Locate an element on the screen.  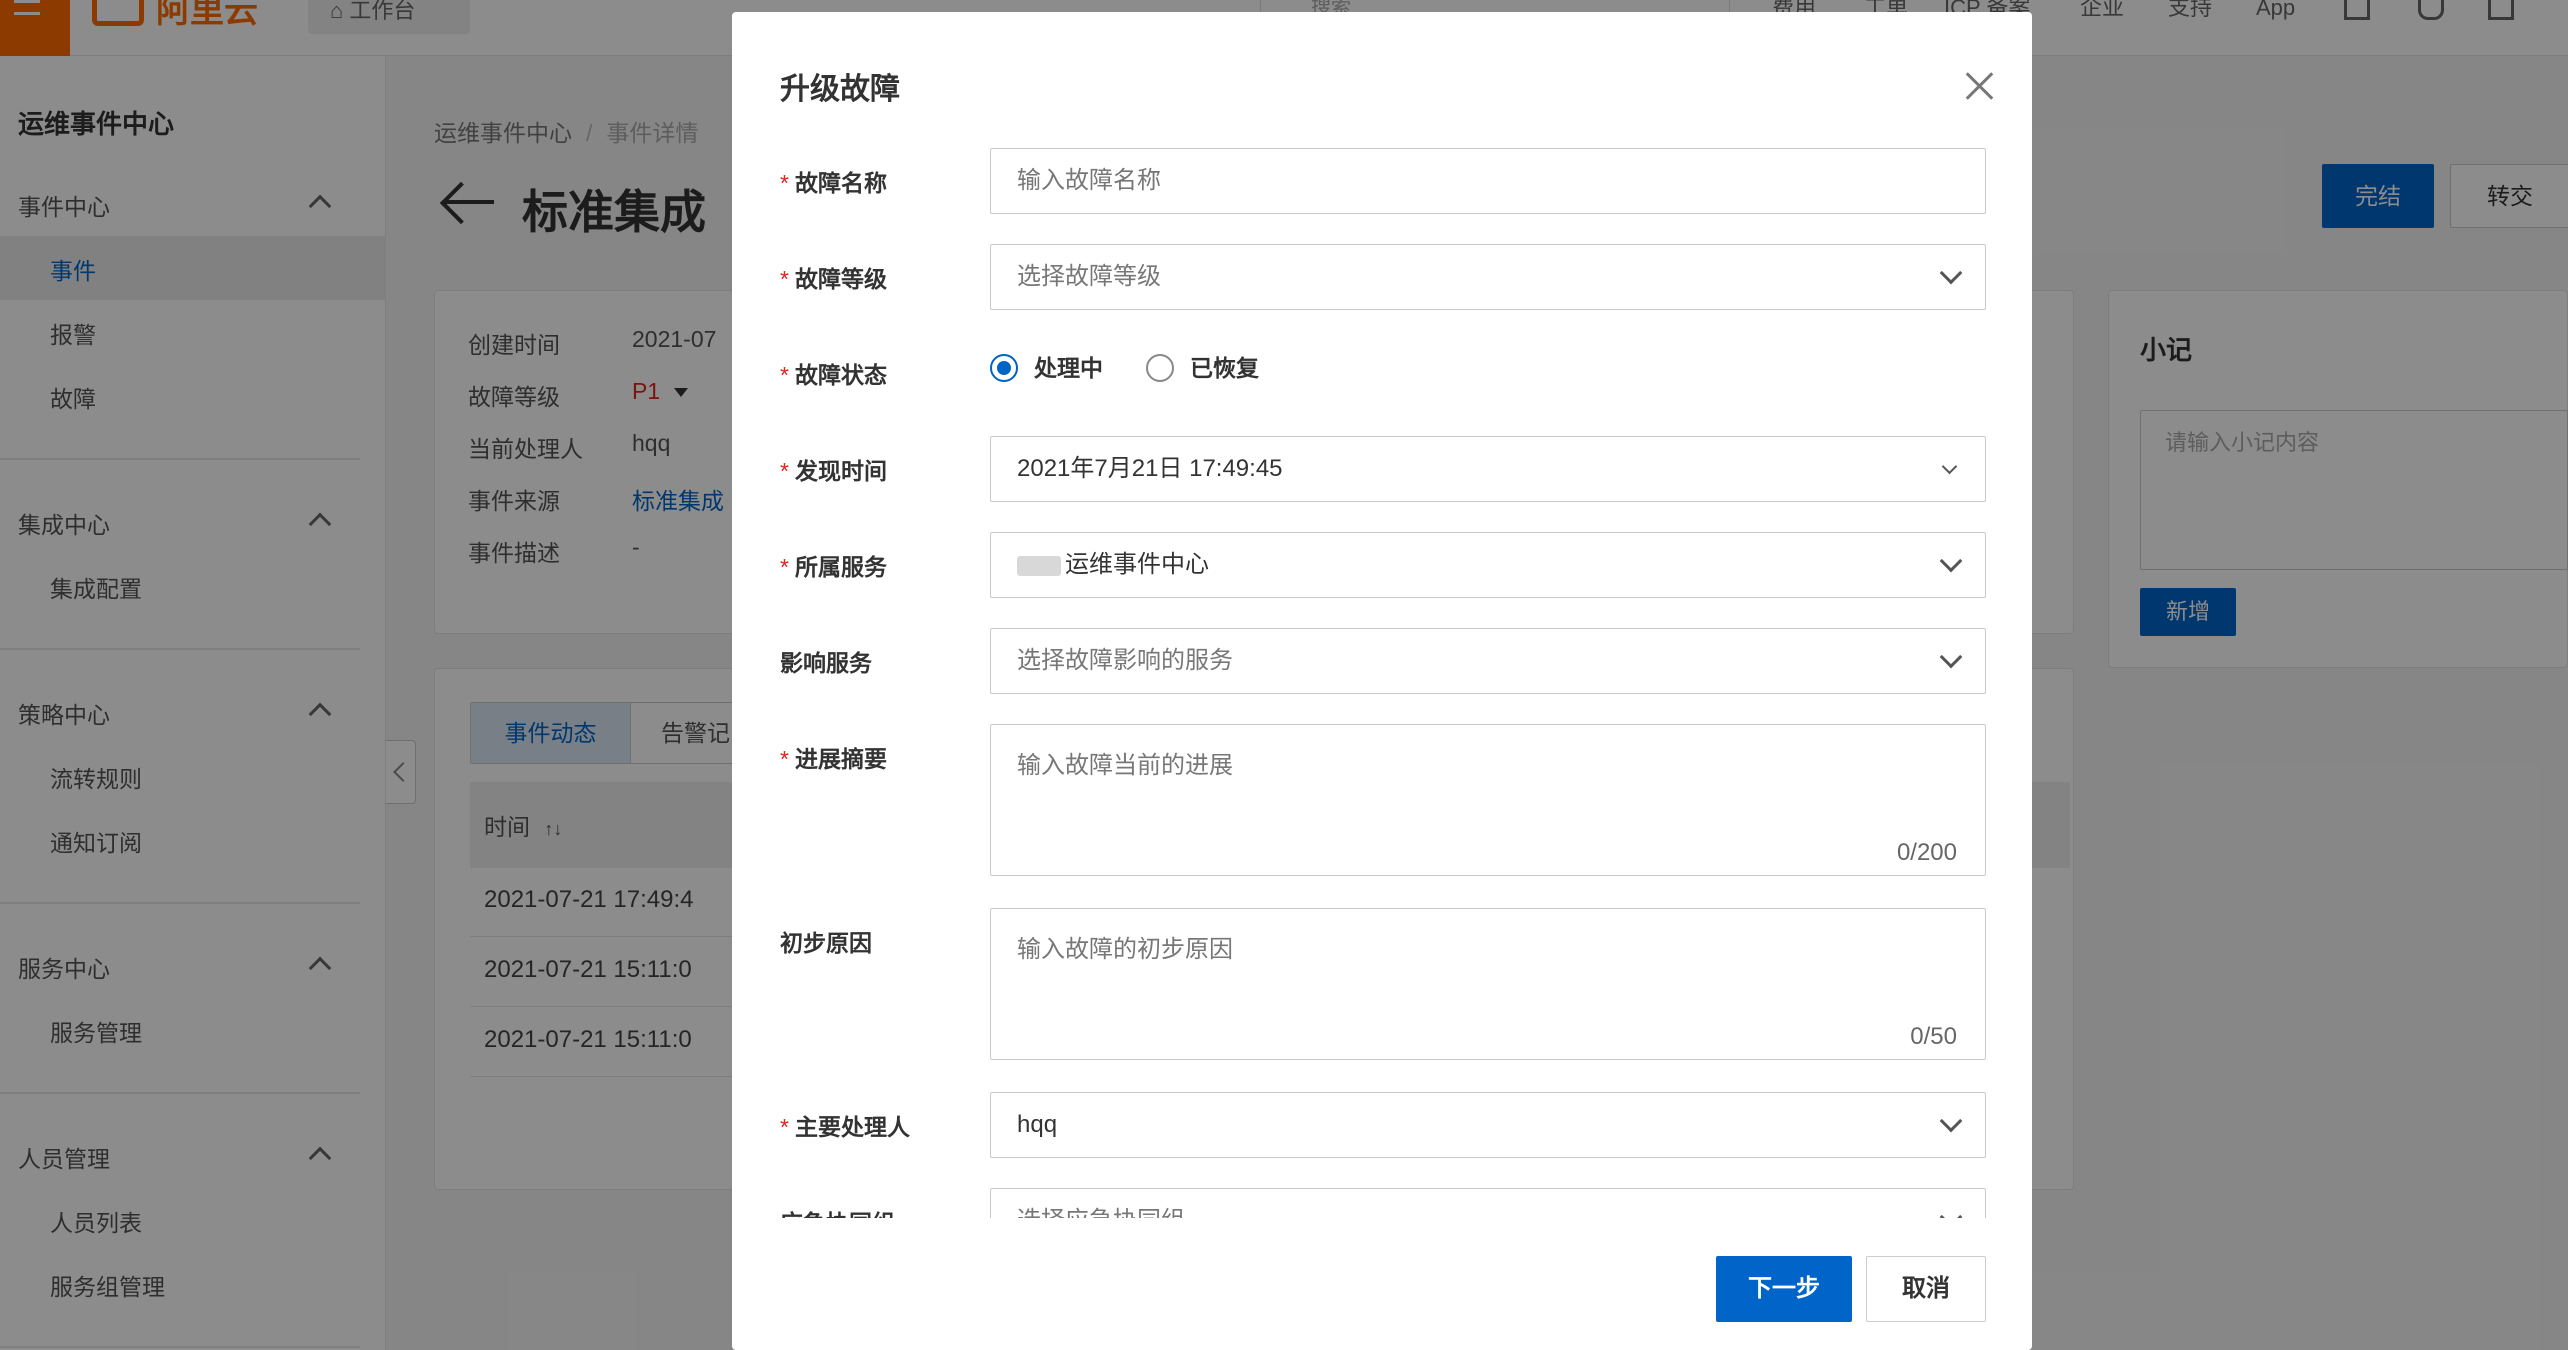
found-time-picker: 2021年7月21日 17:49:45 is located at coordinates (1488, 469).